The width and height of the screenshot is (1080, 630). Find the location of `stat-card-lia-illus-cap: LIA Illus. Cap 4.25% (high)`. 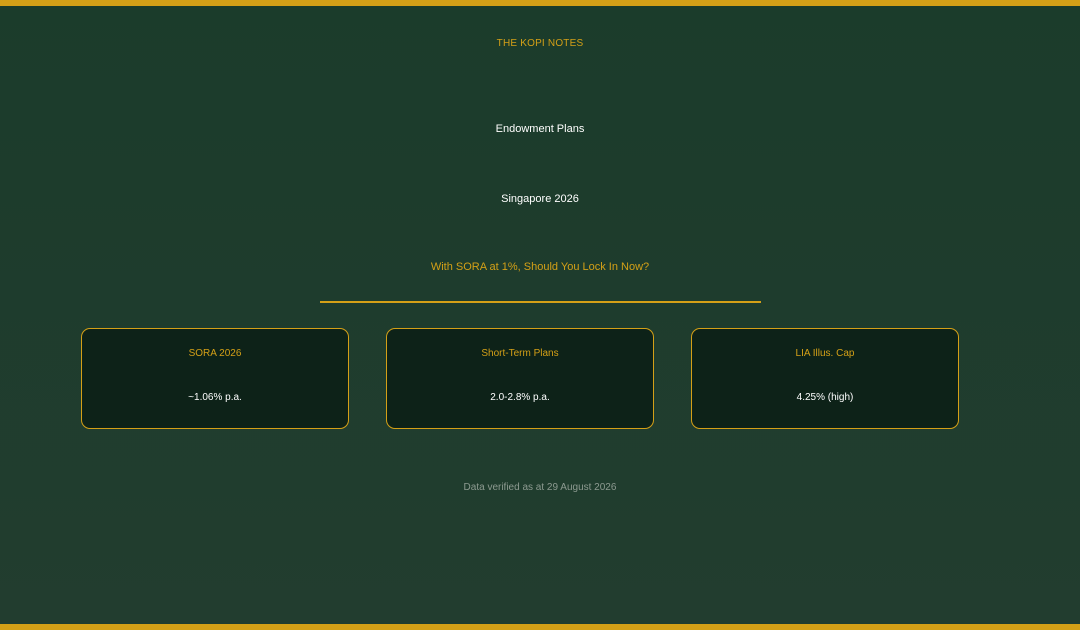

stat-card-lia-illus-cap: LIA Illus. Cap 4.25% (high) is located at coordinates (825, 378).